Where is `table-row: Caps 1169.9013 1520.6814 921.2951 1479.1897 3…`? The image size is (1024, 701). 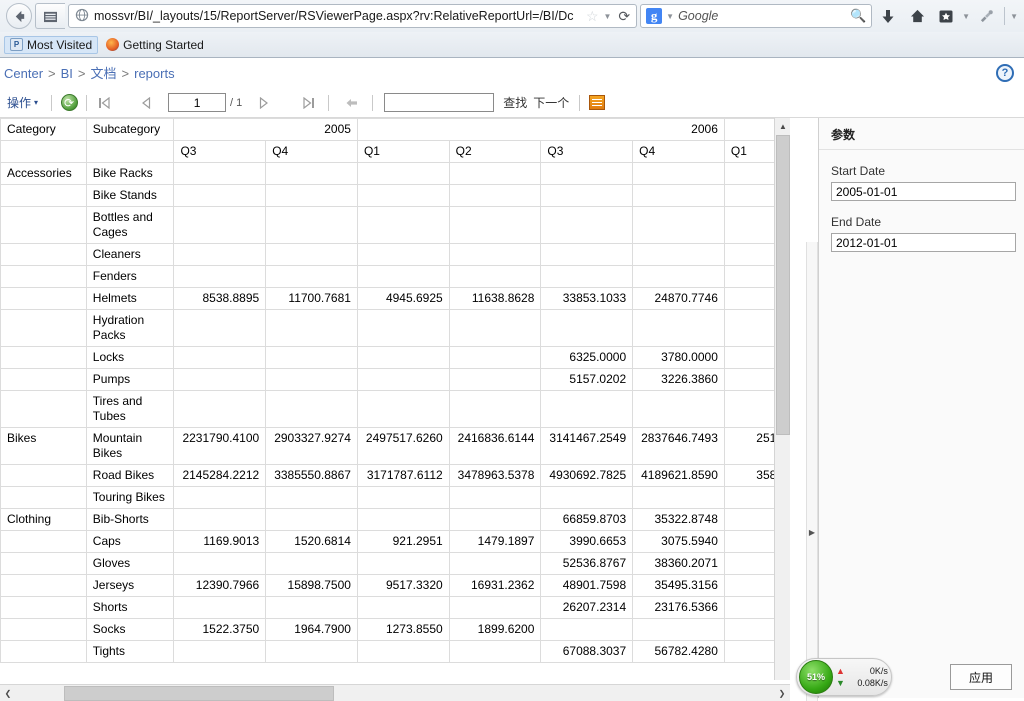
table-row: Caps 1169.9013 1520.6814 921.2951 1479.1897 3… is located at coordinates (395, 541).